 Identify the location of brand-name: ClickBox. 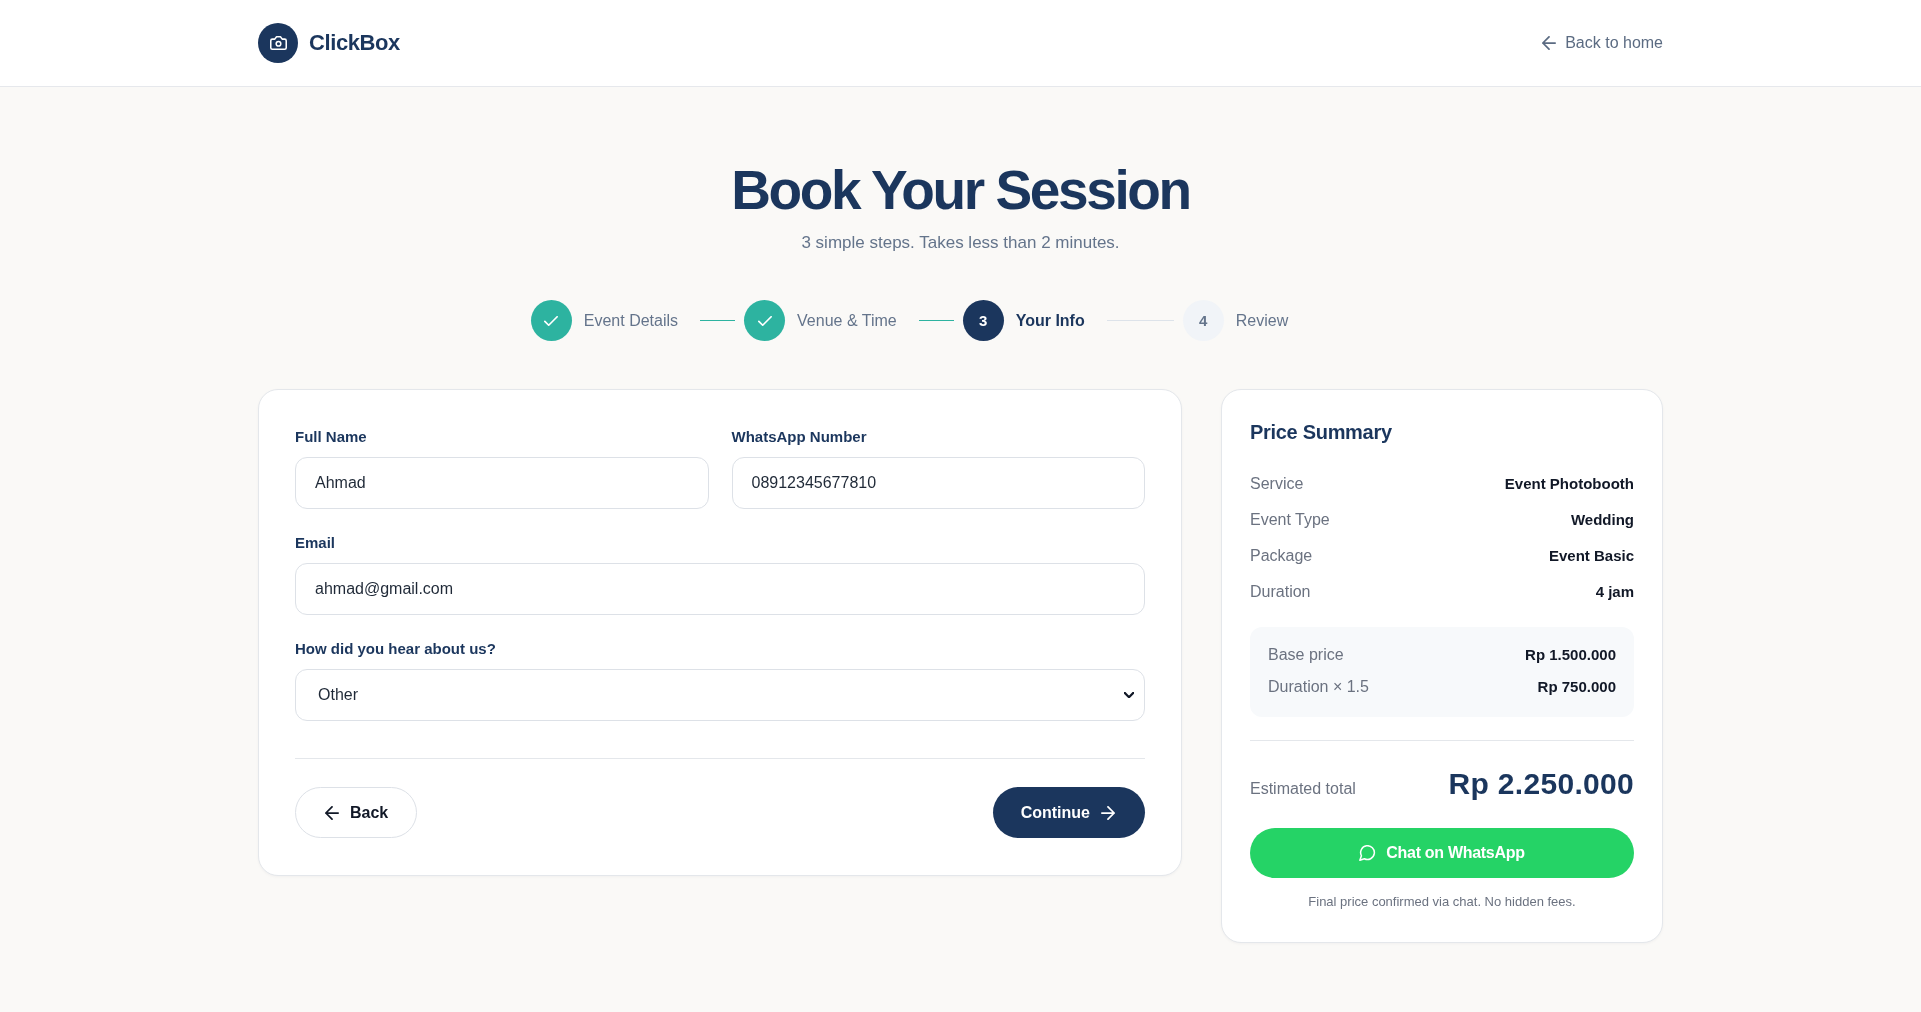
(354, 43).